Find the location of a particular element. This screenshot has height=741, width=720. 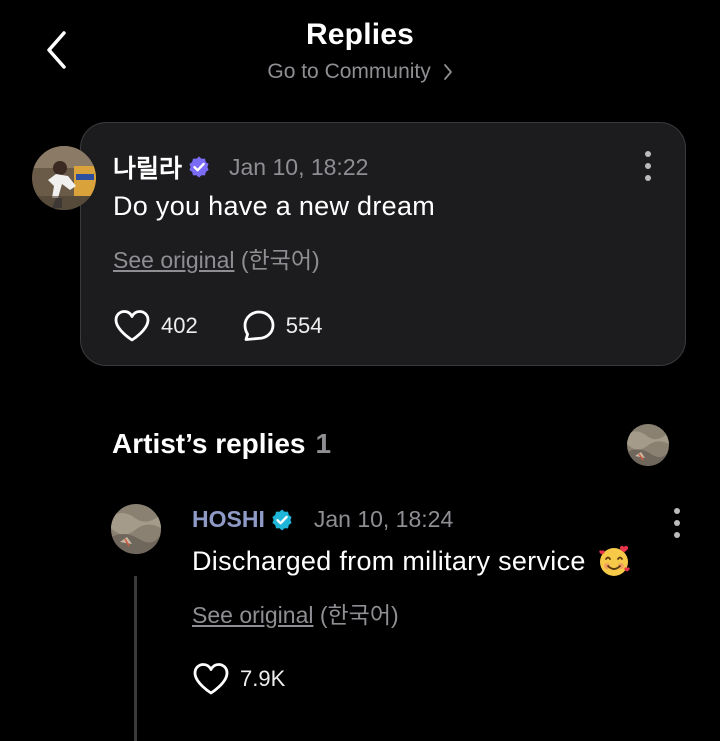

reply-see-original: See original (한국어) is located at coordinates (295, 613).